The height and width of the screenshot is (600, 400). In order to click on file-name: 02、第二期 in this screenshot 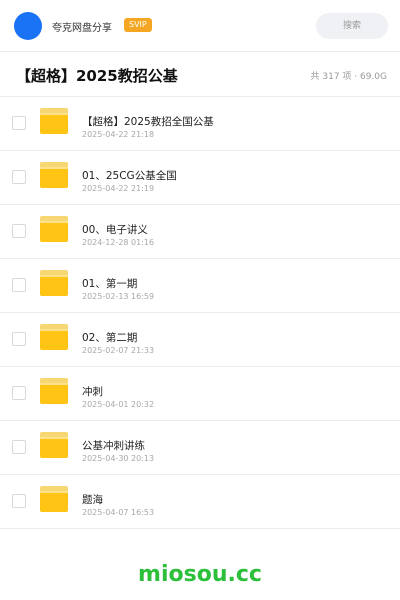, I will do `click(110, 338)`.